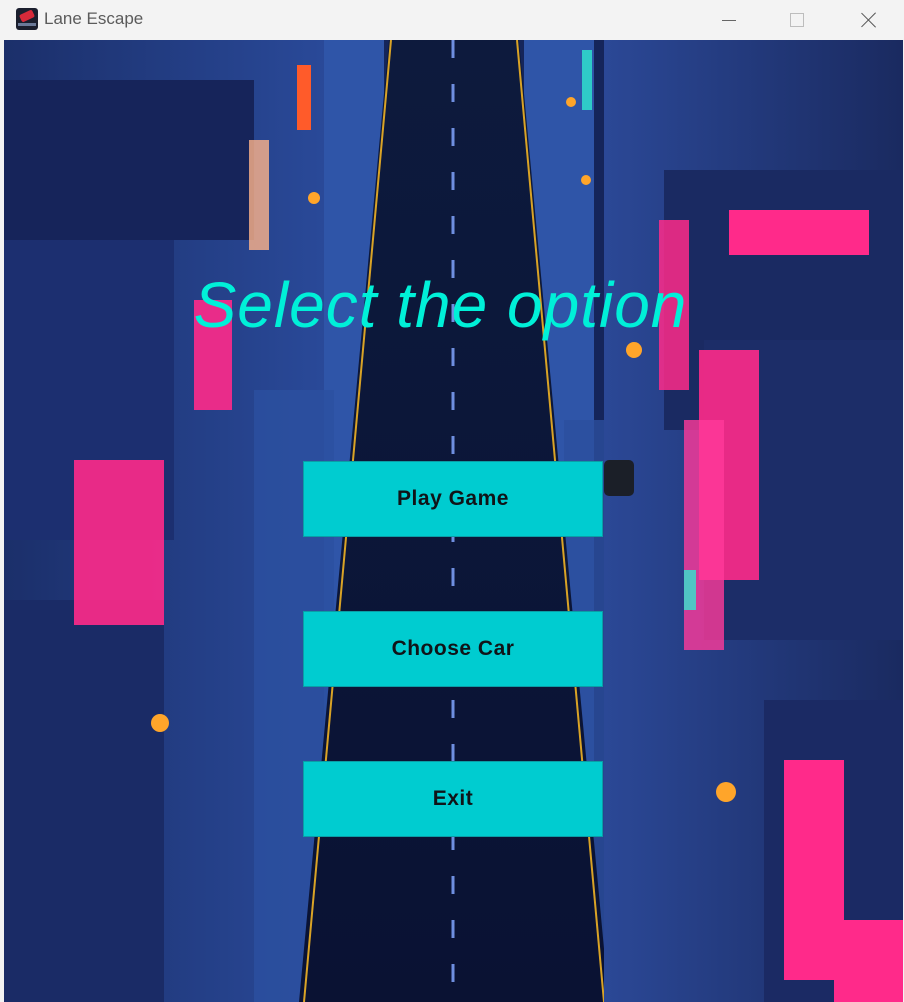  Describe the element at coordinates (452, 20) in the screenshot. I see `title-bar: Lane Escape` at that location.